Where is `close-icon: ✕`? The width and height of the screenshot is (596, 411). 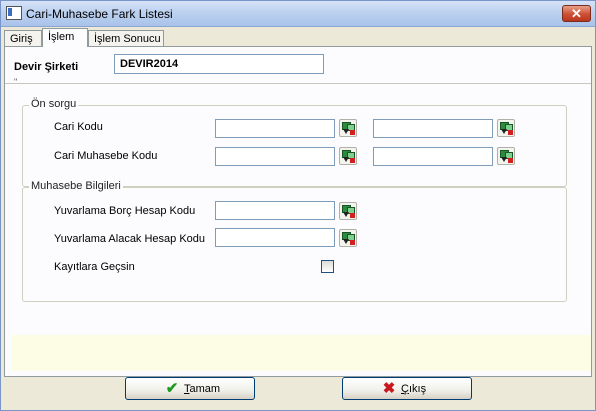
close-icon: ✕ is located at coordinates (576, 13).